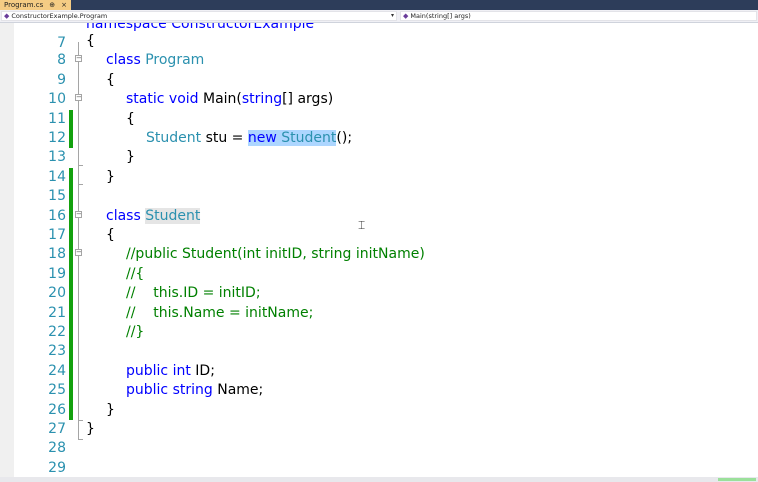 The height and width of the screenshot is (482, 758). I want to click on code-text: public int ID;, so click(170, 371).